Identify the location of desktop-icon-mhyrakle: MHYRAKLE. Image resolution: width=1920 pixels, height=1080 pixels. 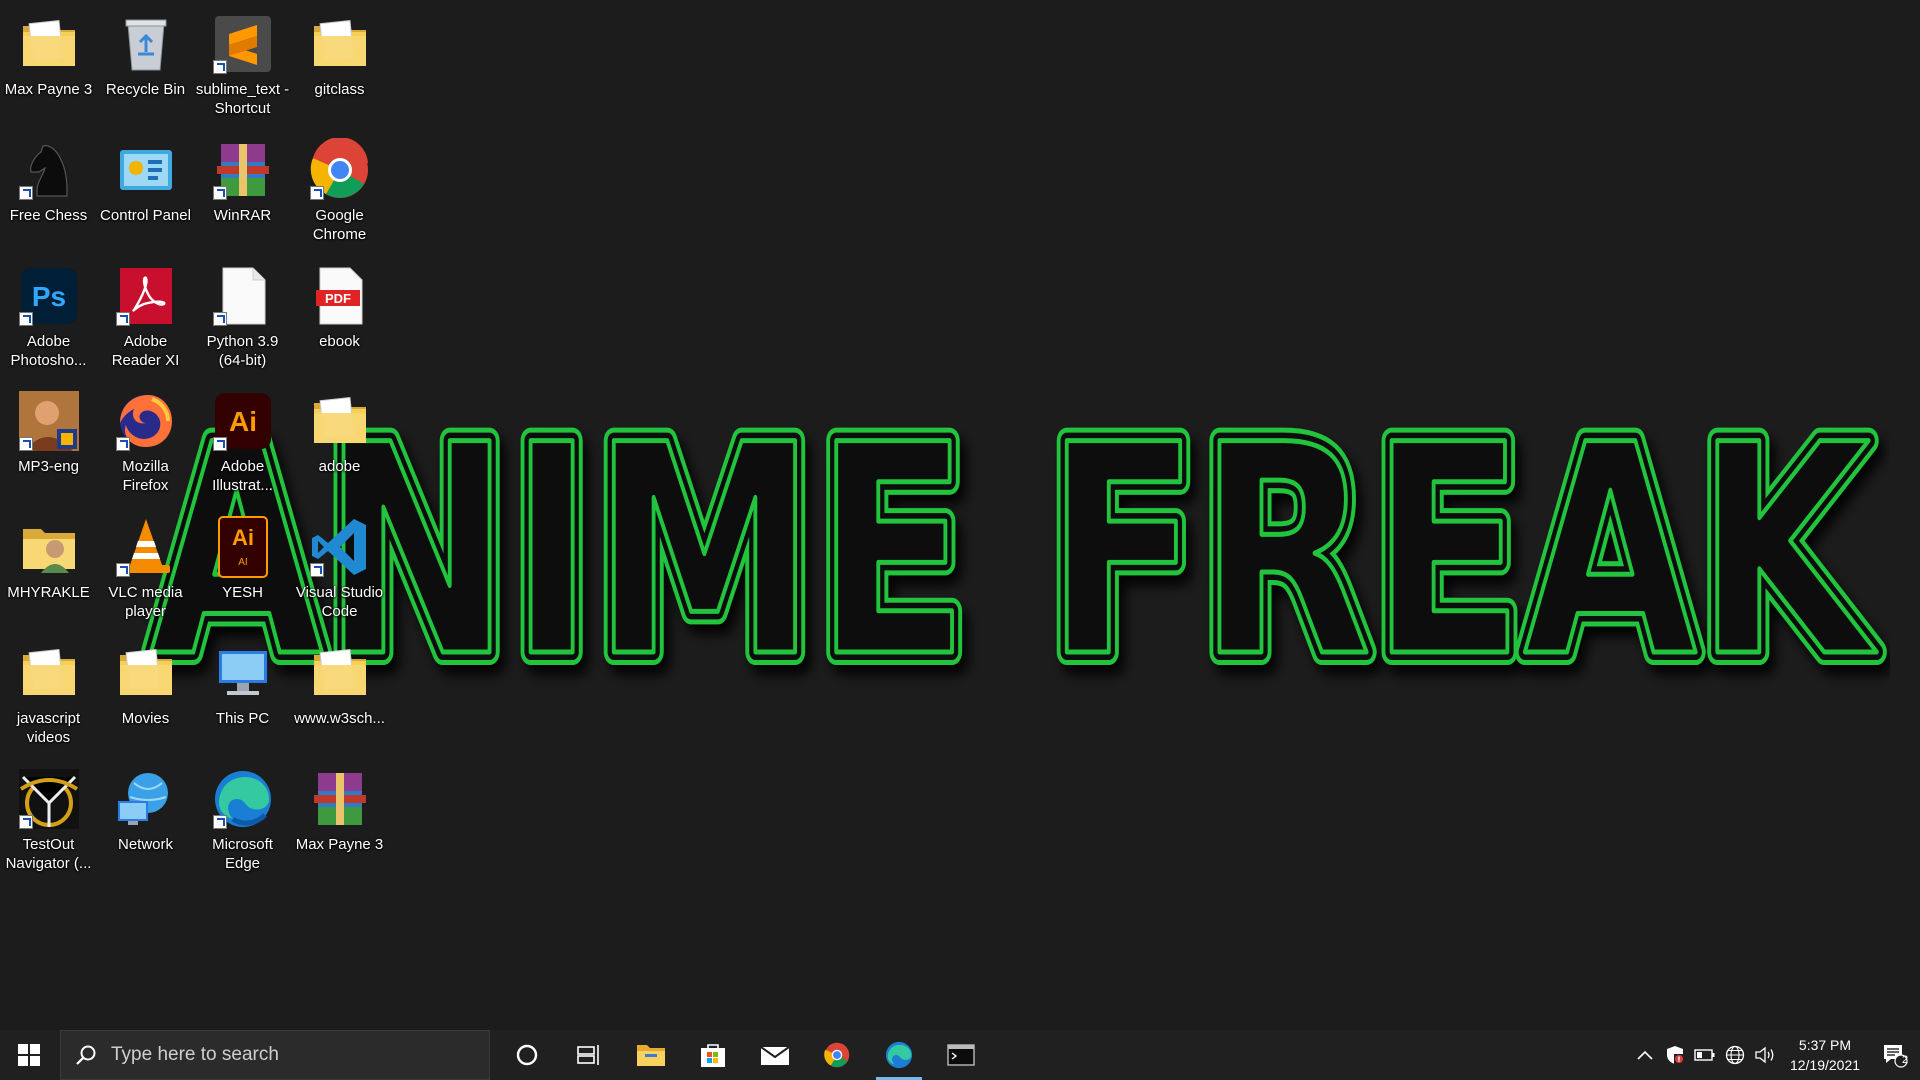
(48, 568).